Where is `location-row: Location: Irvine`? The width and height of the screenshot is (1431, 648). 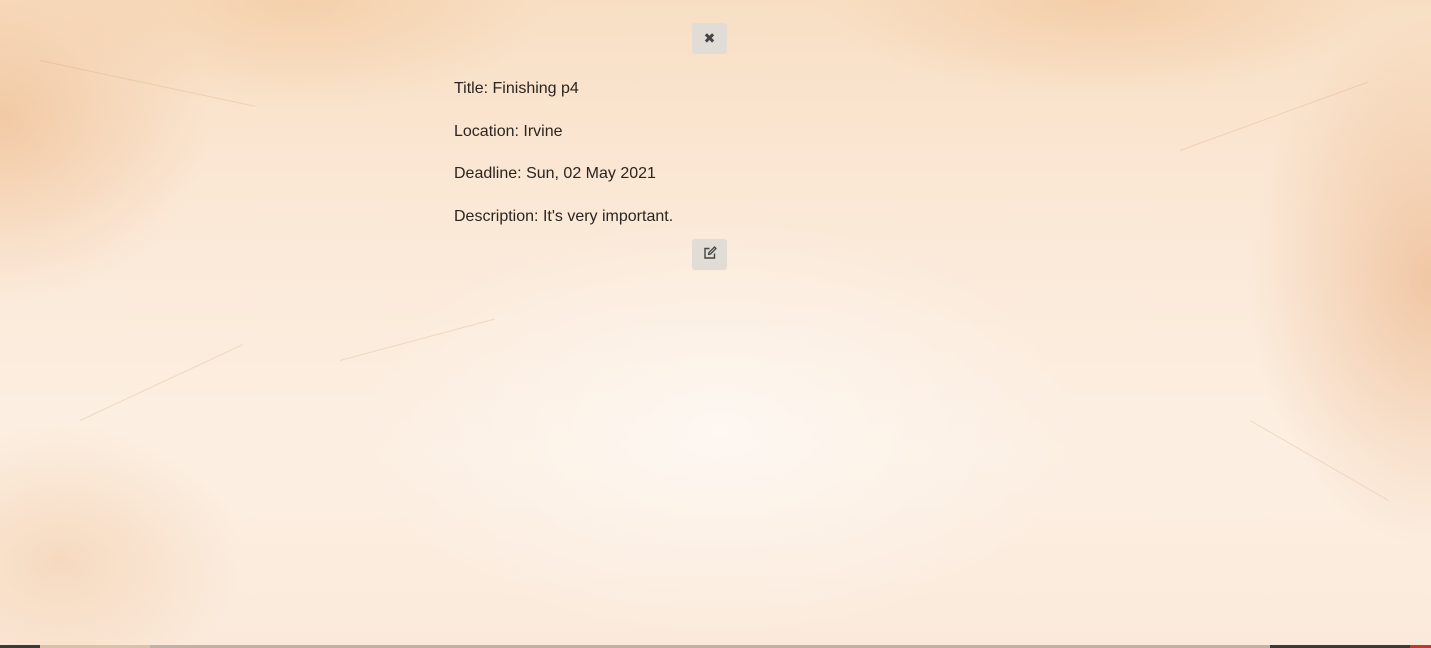
location-row: Location: Irvine is located at coordinates (754, 132).